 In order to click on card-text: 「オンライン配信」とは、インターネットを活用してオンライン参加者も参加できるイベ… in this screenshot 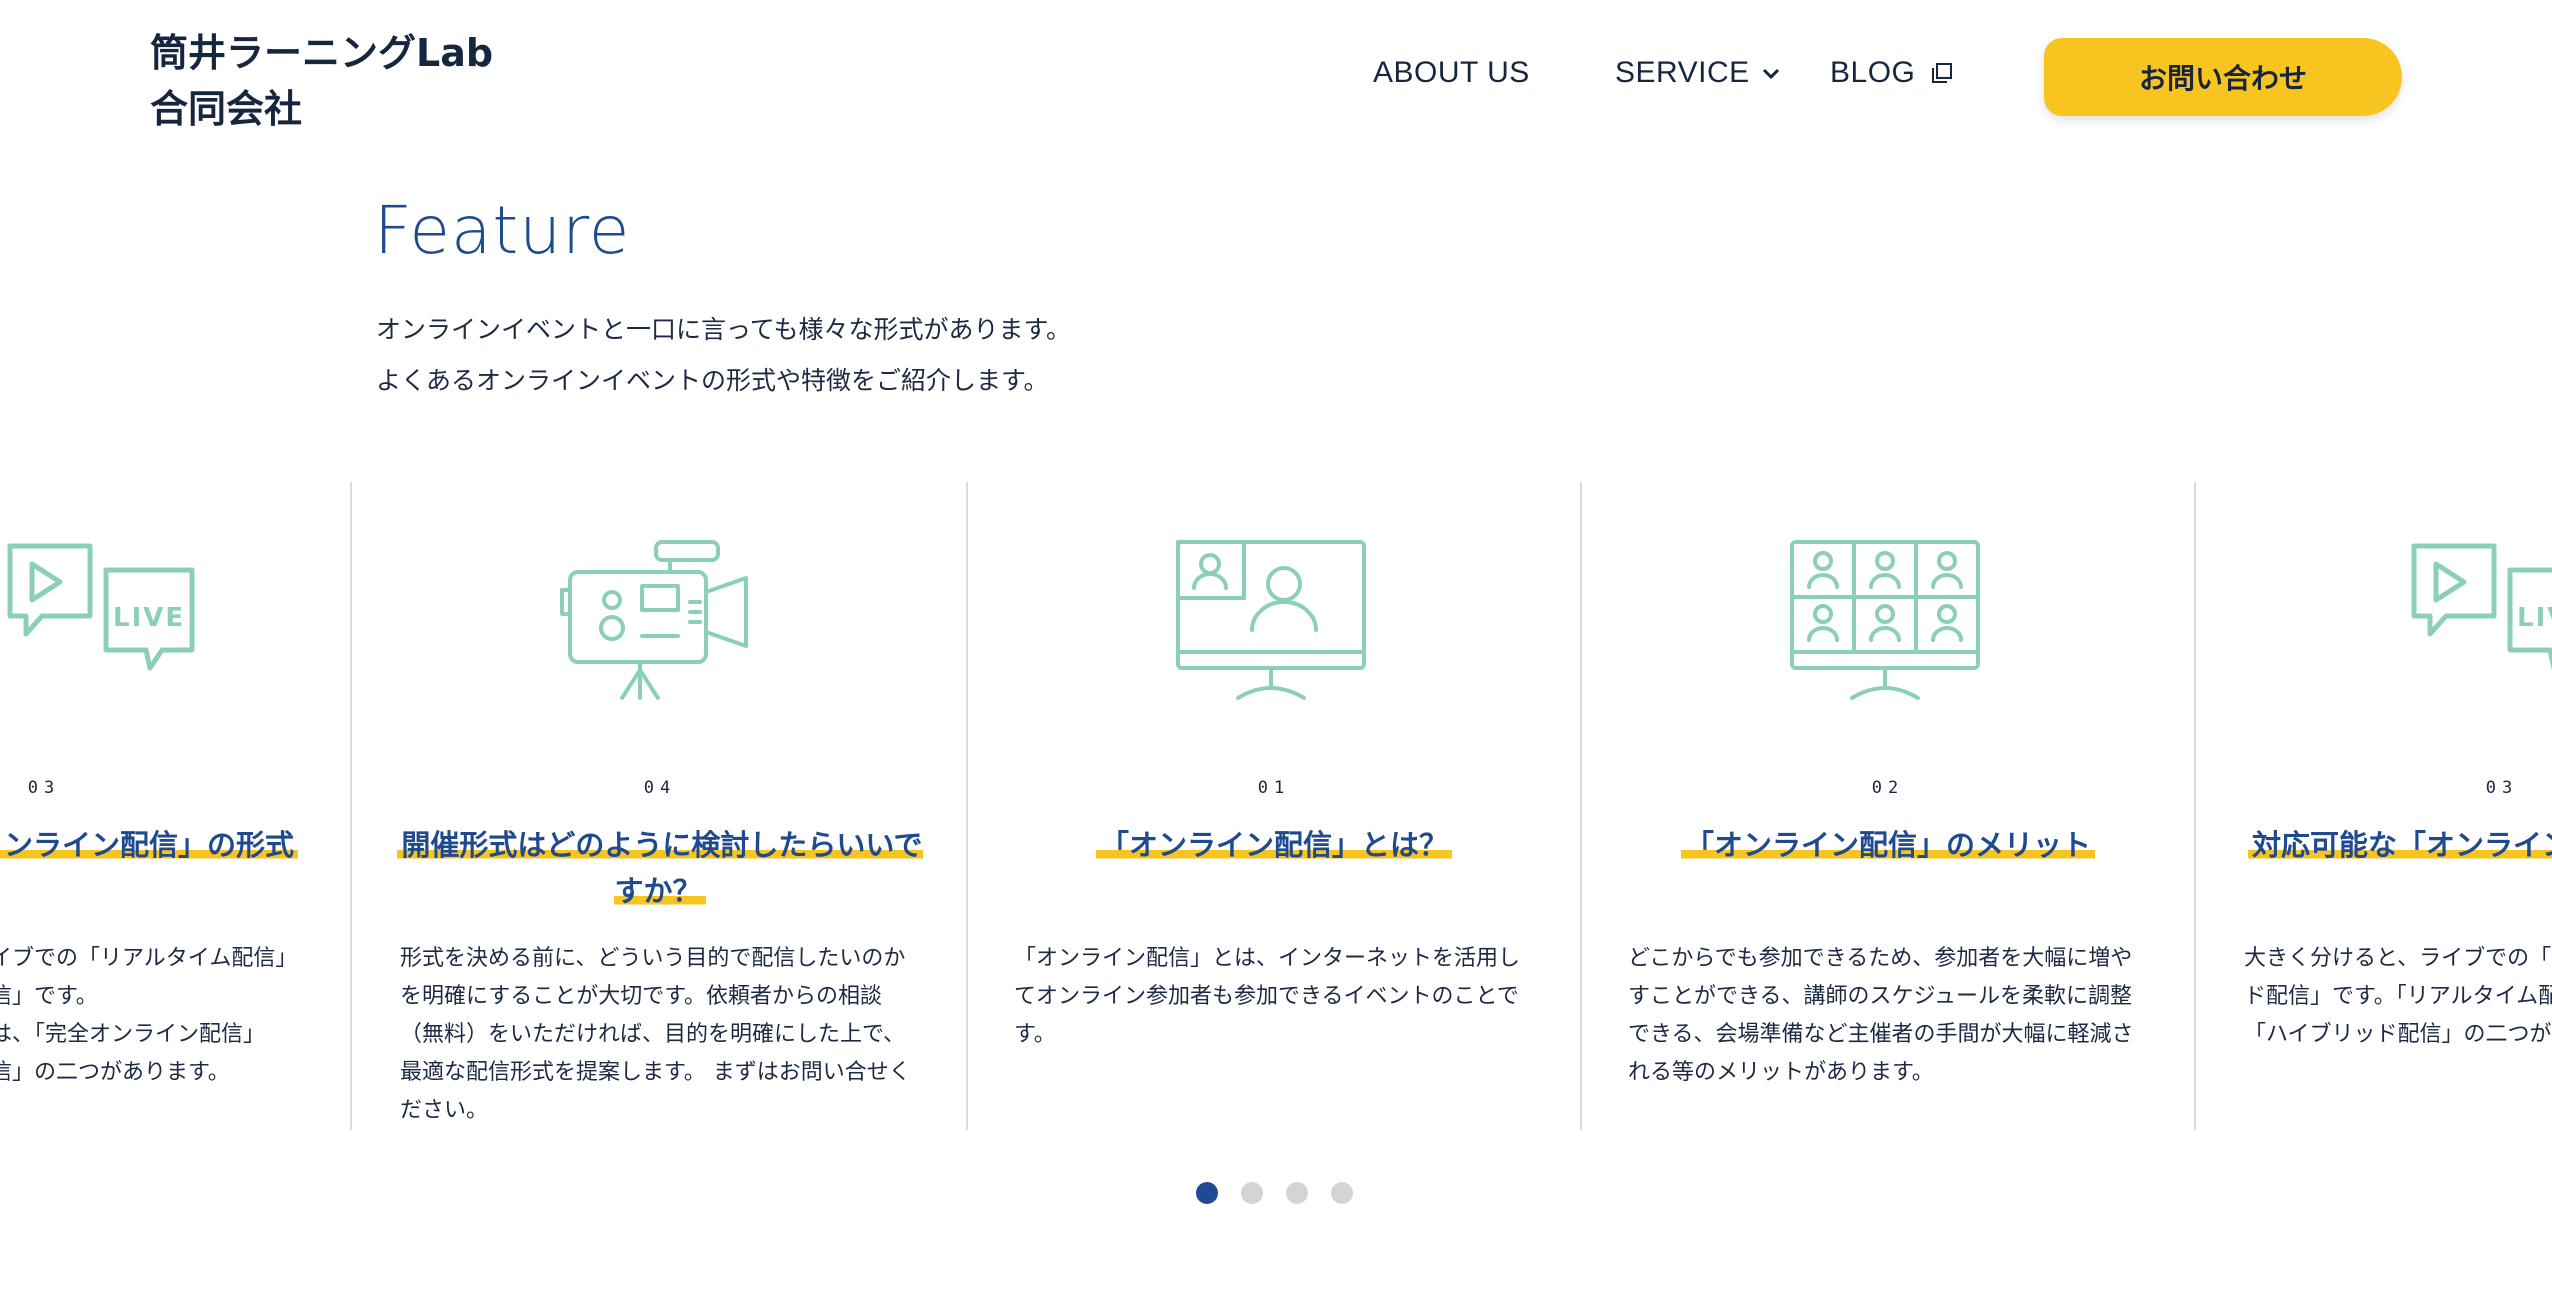, I will do `click(1267, 996)`.